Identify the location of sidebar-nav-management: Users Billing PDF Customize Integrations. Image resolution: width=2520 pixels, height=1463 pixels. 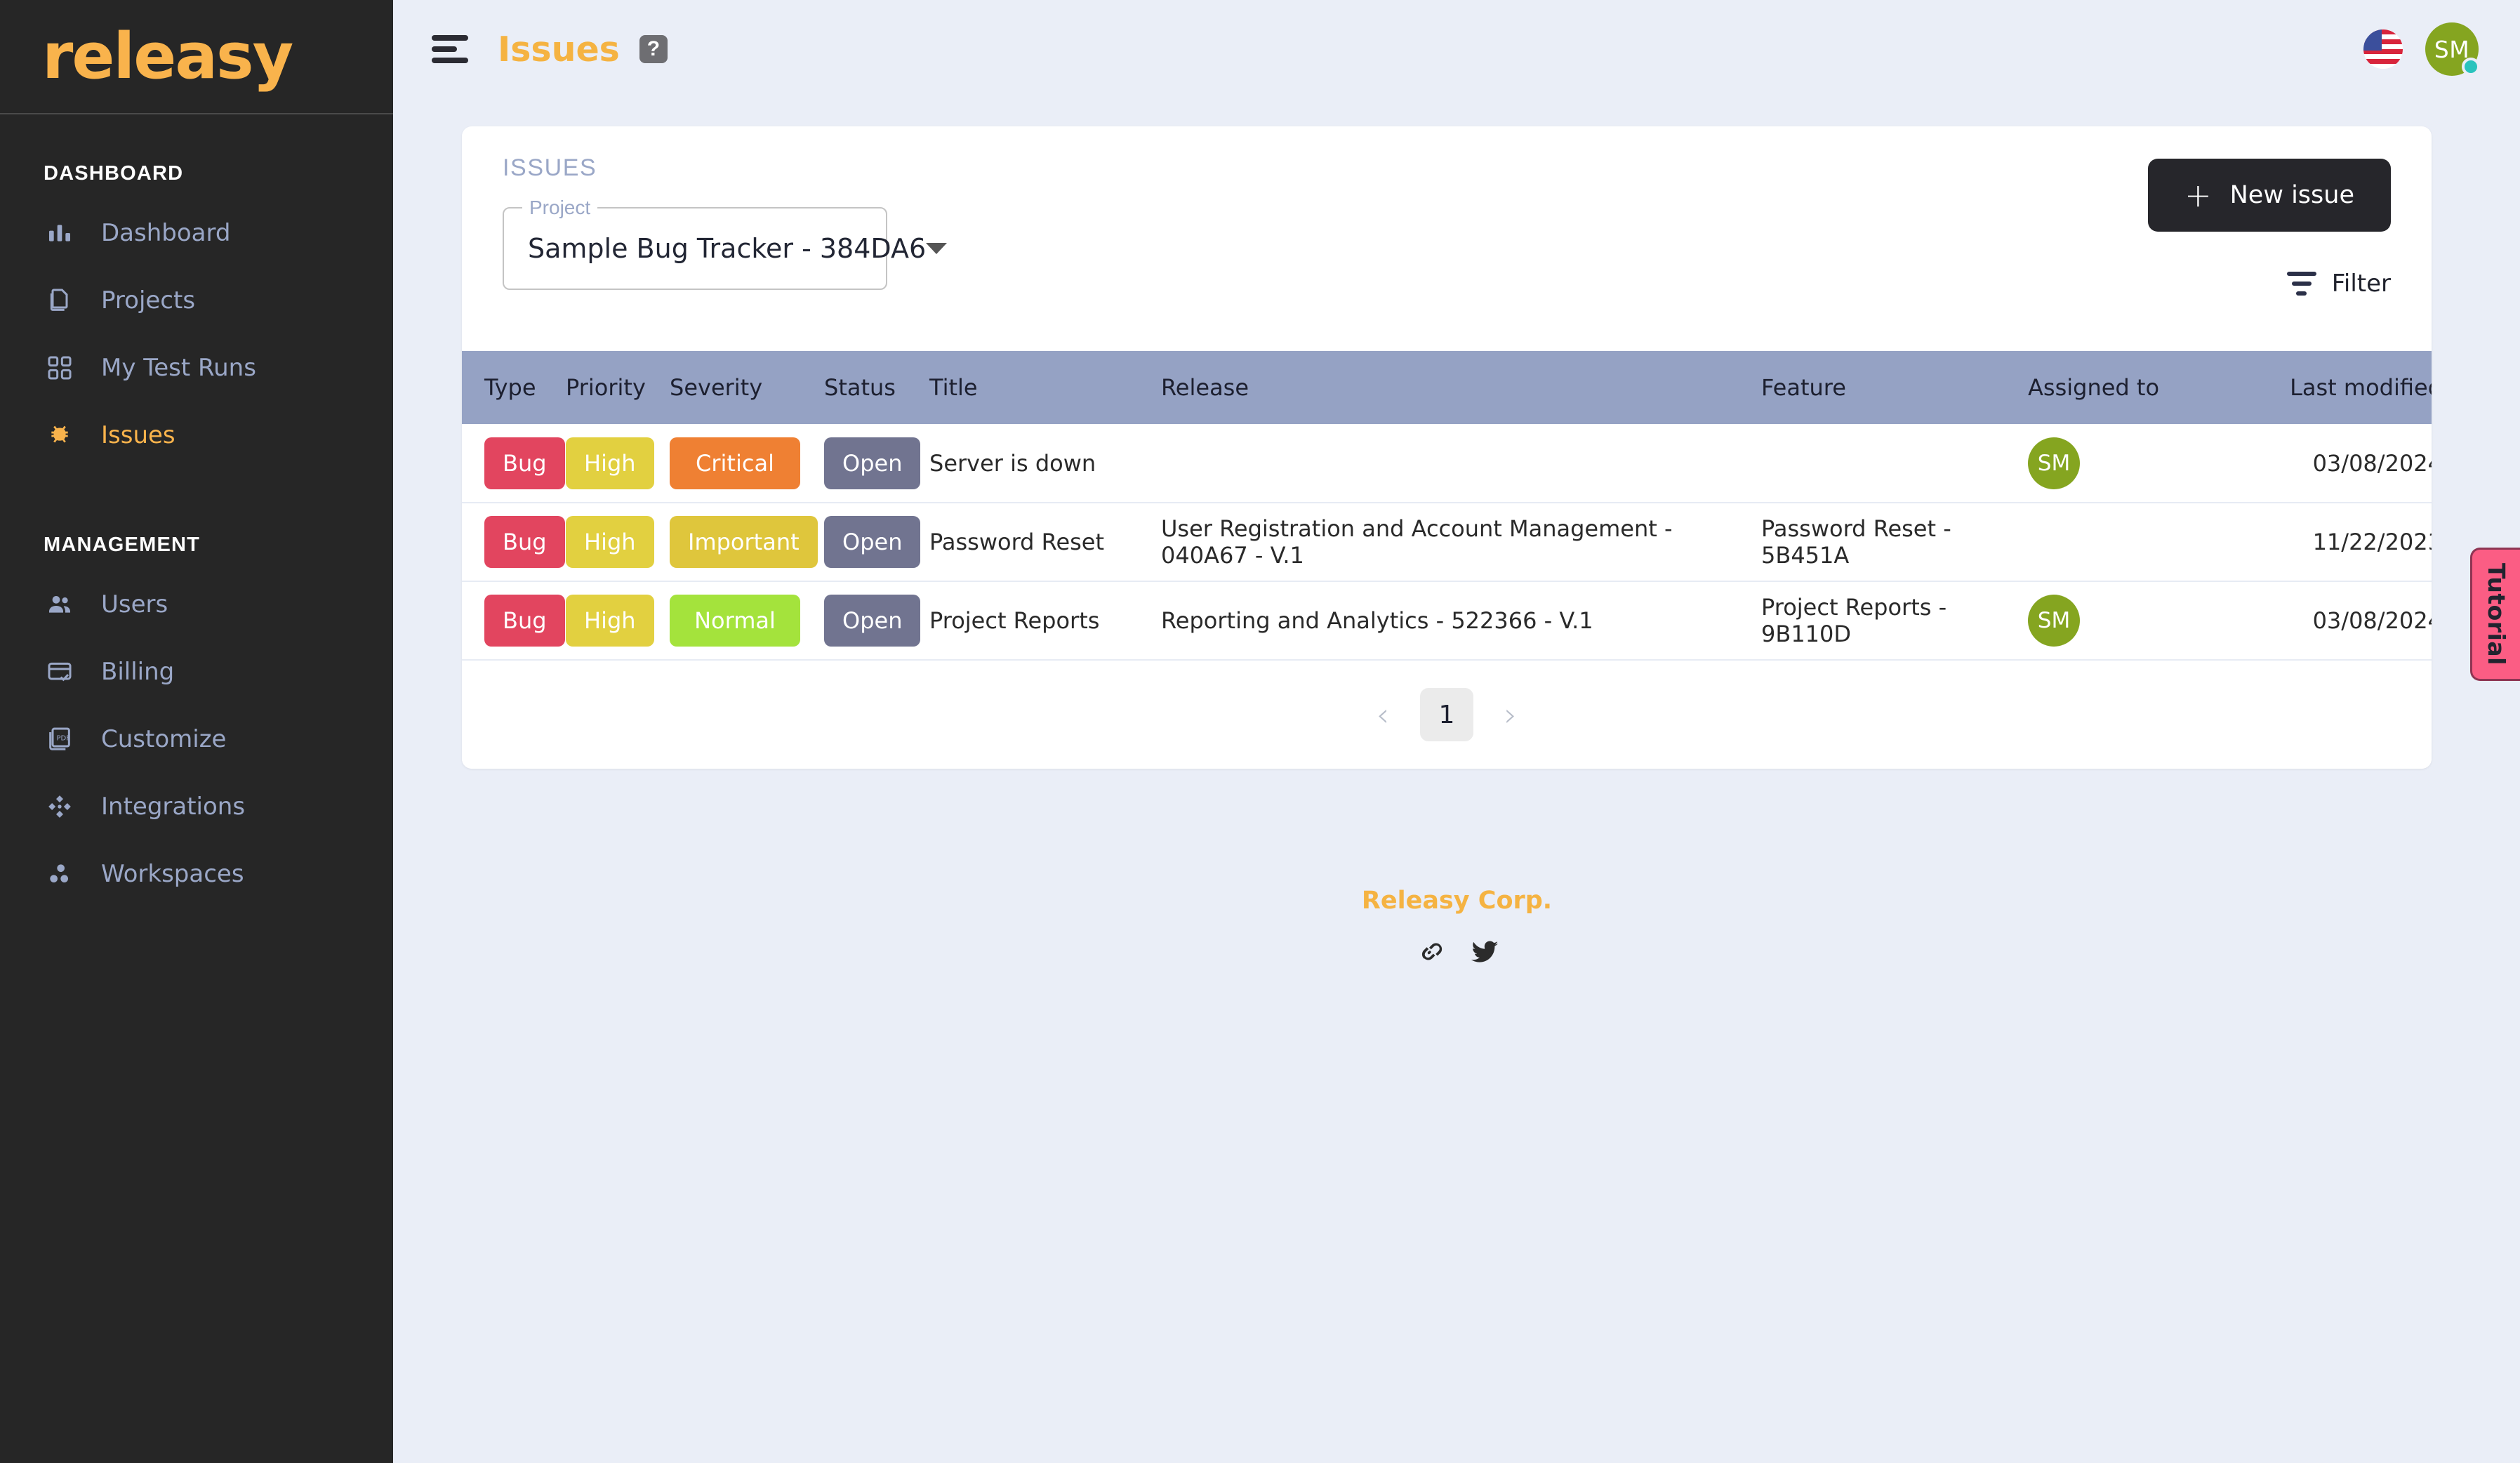
(196, 739).